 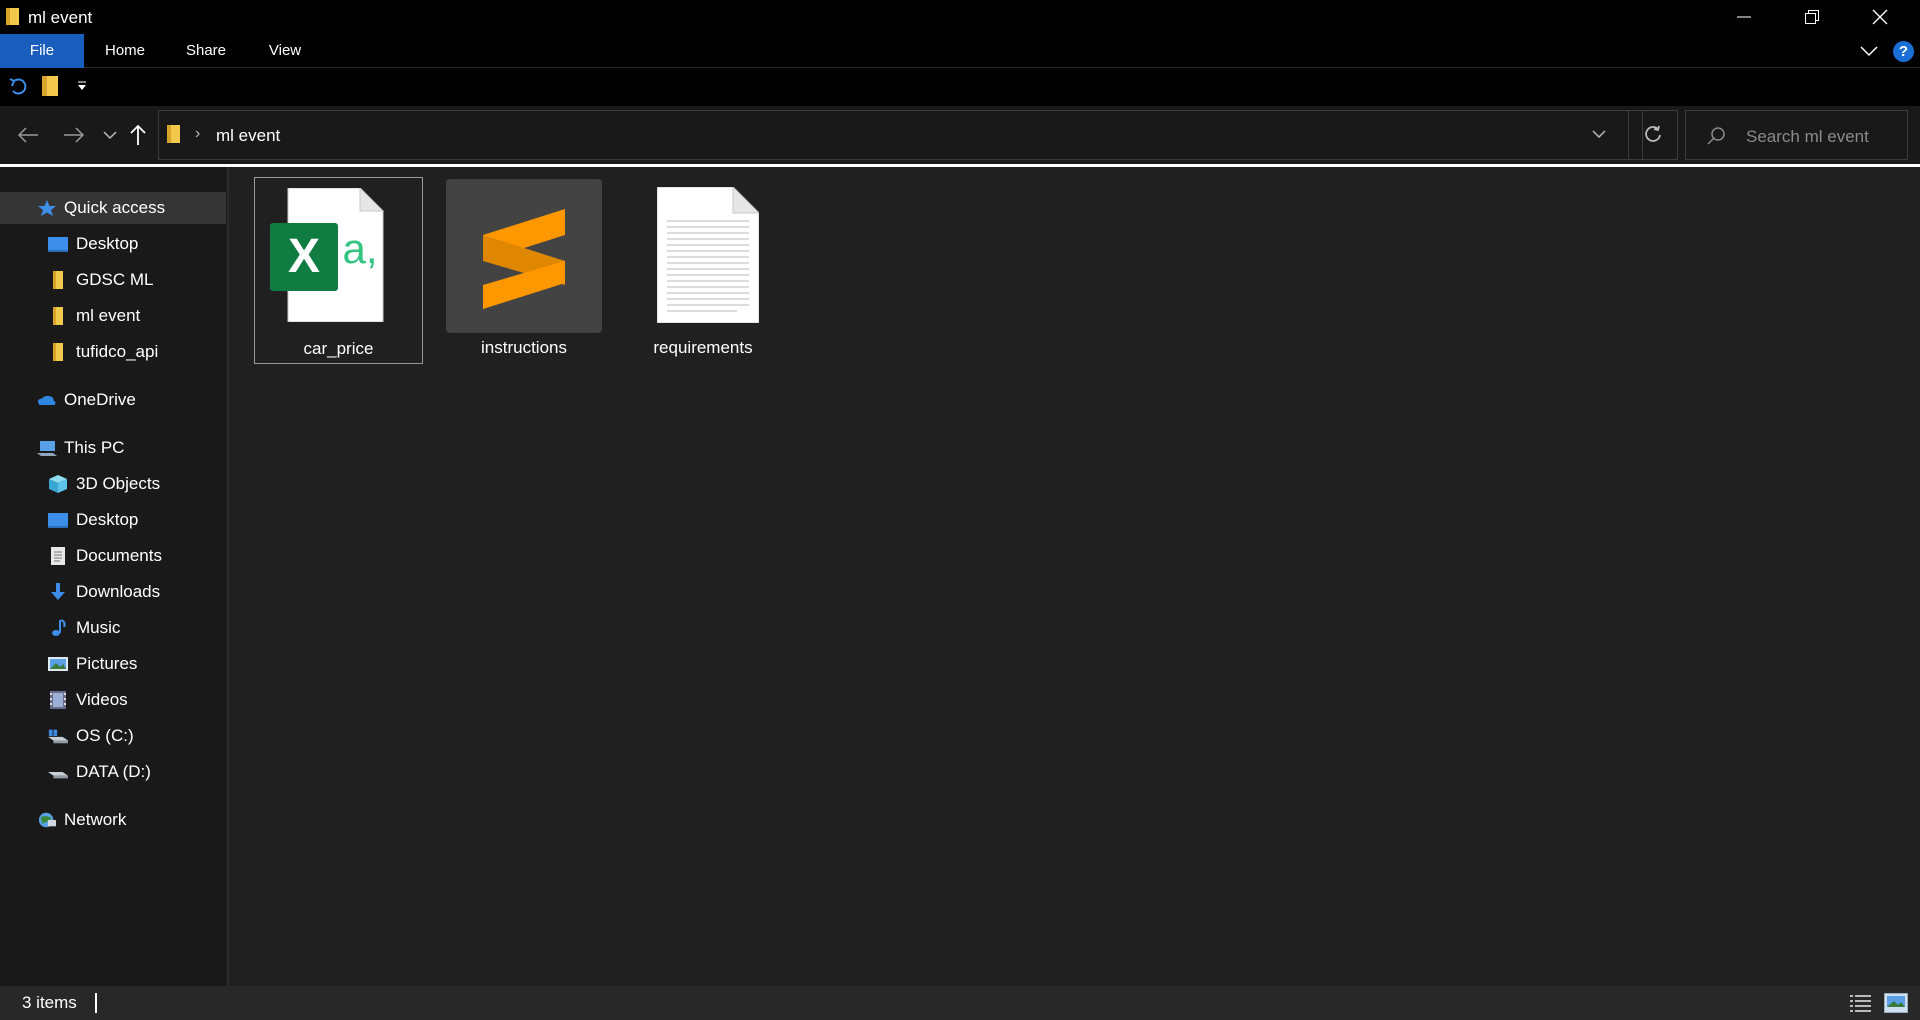 I want to click on file-item-requirements: requirements, so click(x=703, y=271).